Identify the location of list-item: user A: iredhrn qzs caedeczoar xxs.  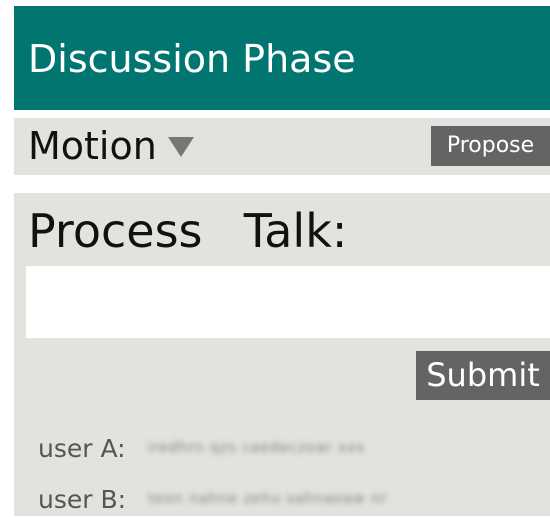
(201, 448).